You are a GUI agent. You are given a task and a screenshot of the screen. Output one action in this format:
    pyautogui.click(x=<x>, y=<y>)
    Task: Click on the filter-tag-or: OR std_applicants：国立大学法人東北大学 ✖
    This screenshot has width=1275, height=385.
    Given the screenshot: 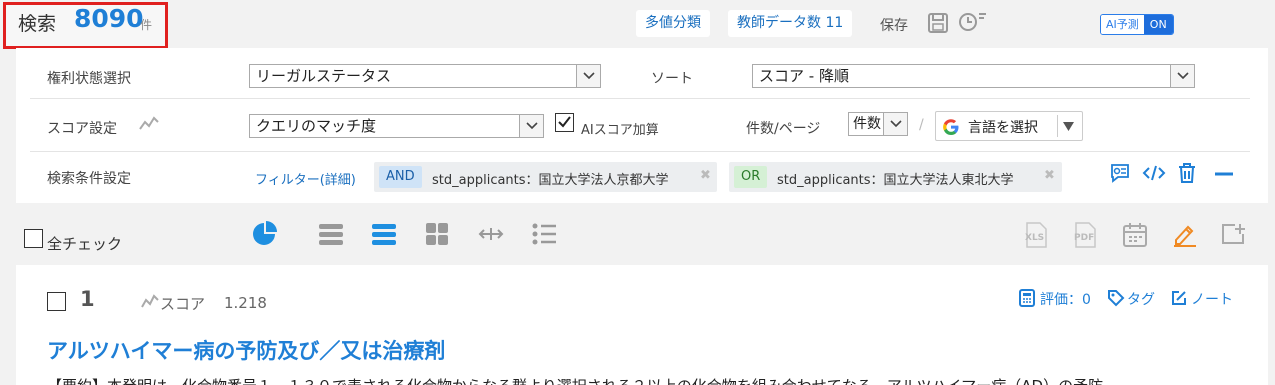 What is the action you would take?
    pyautogui.click(x=895, y=177)
    